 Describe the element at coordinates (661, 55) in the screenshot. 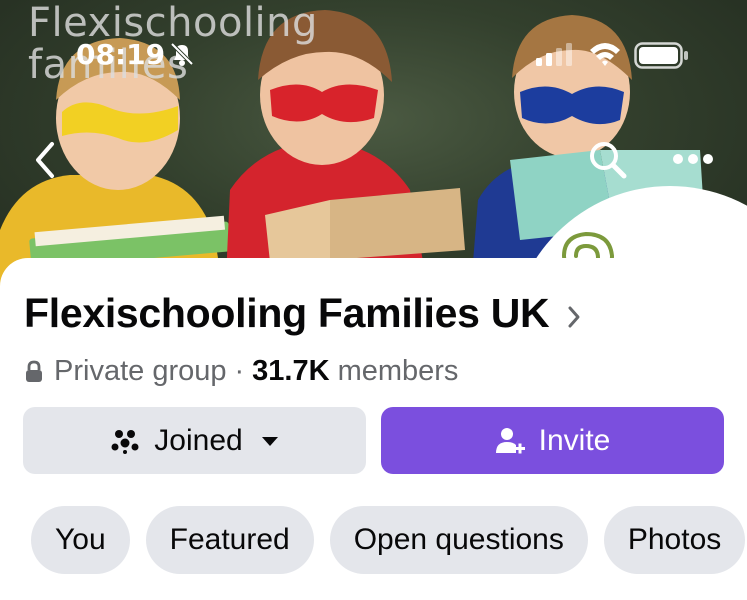

I see `battery-icon` at that location.